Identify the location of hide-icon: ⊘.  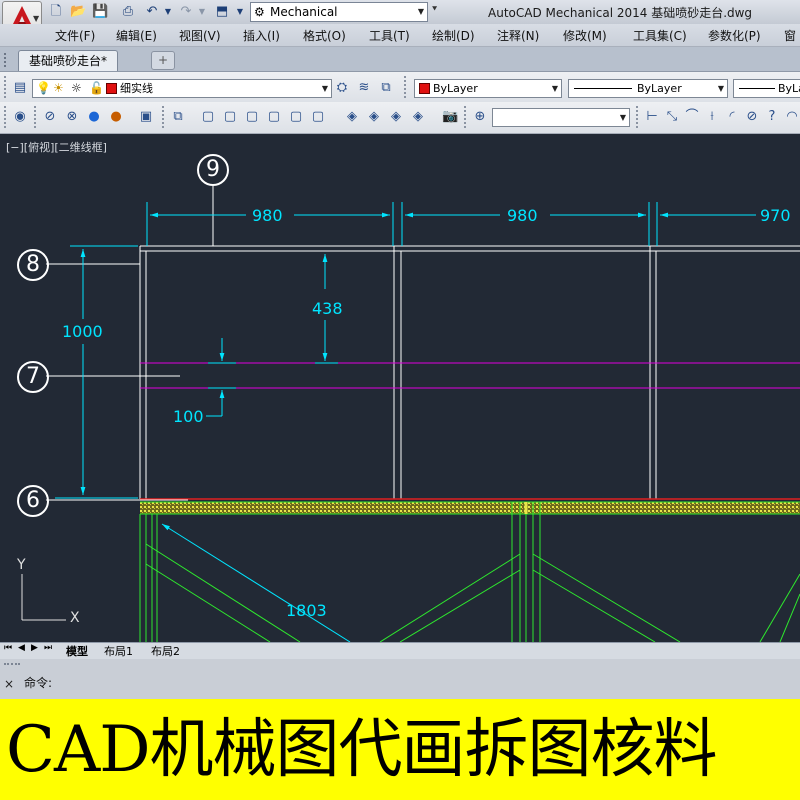
(50, 117).